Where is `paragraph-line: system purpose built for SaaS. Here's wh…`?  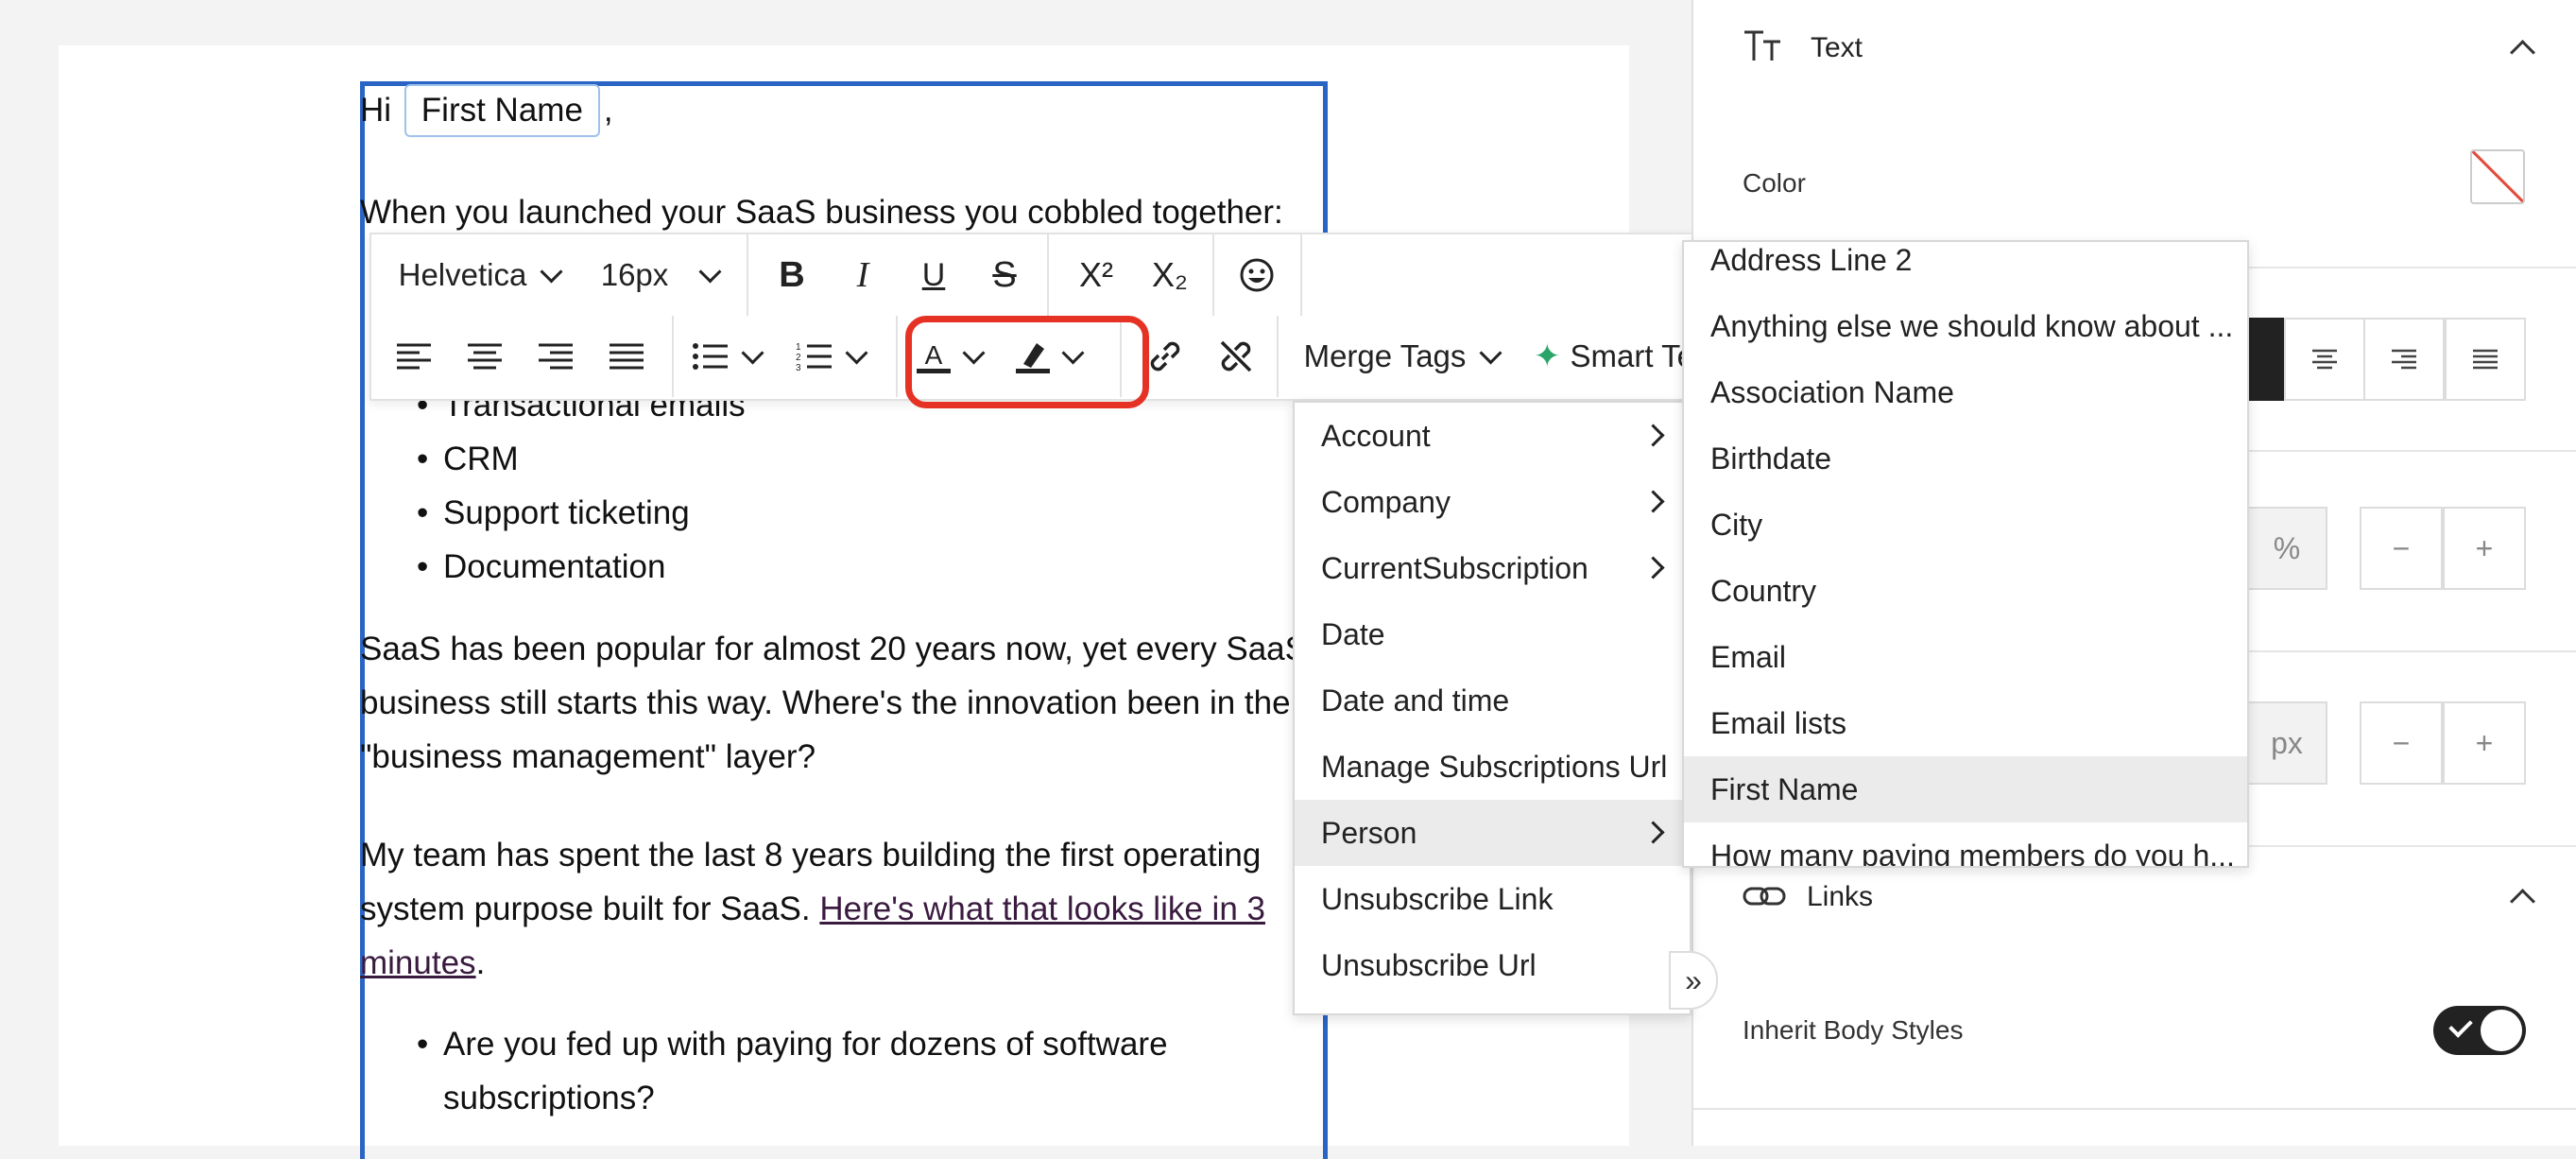 paragraph-line: system purpose built for SaaS. Here's wh… is located at coordinates (832, 909).